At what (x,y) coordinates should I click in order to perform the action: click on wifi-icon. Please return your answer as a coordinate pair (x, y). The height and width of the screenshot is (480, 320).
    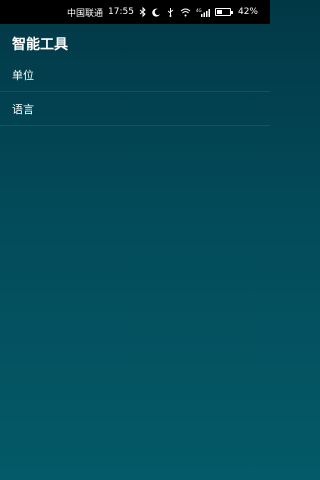
    Looking at the image, I should click on (185, 12).